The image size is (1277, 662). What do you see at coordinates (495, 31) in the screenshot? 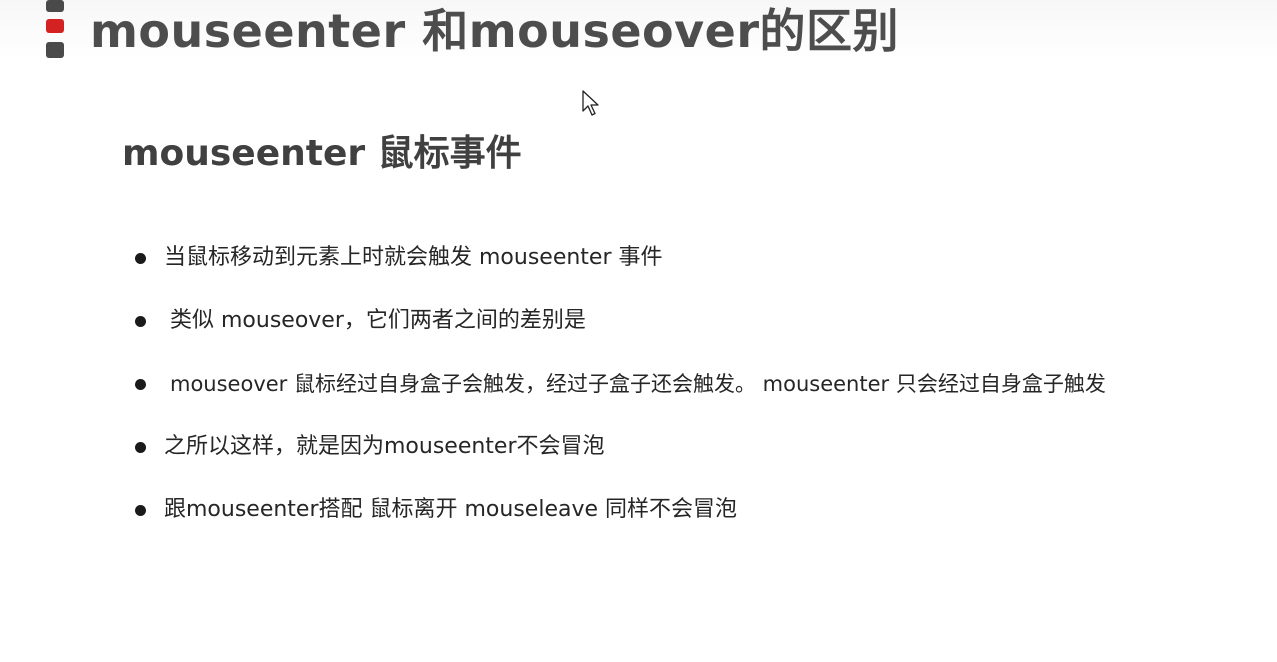
I see `page-title: mouseenter 和mouseover的区别` at bounding box center [495, 31].